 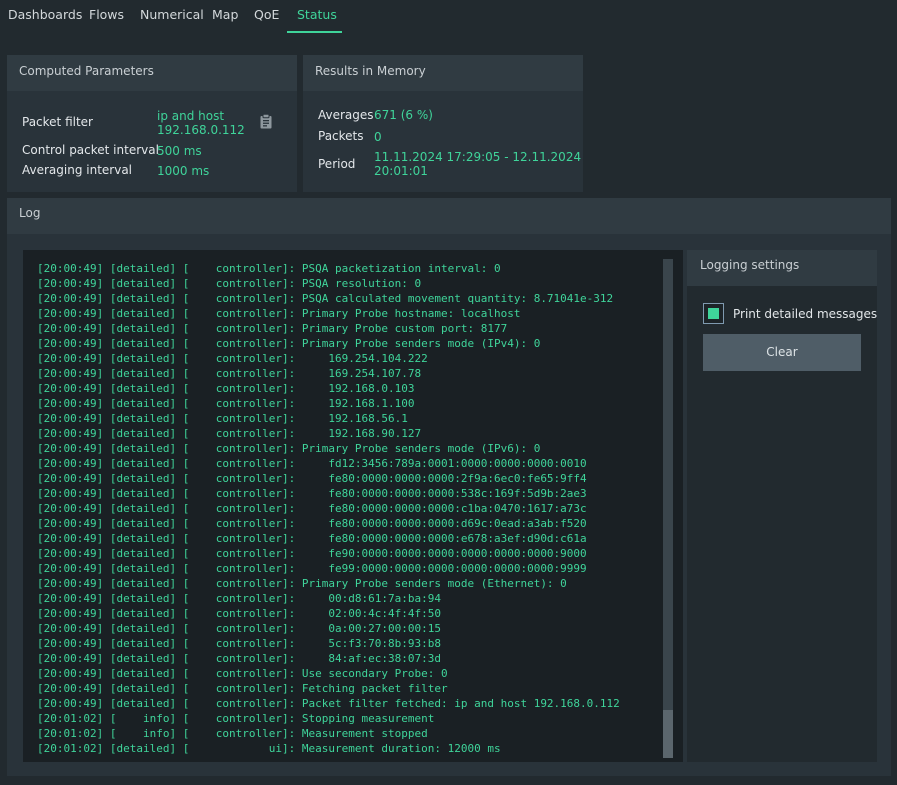 I want to click on tab-flows: Flows, so click(x=106, y=16).